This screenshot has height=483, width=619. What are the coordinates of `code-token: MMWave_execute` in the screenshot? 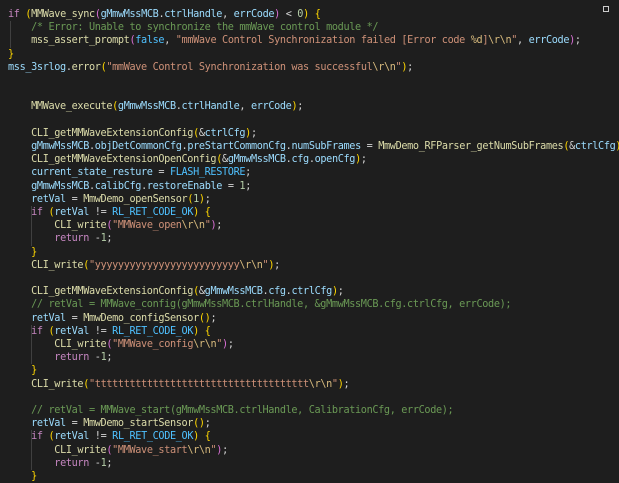 It's located at (72, 107).